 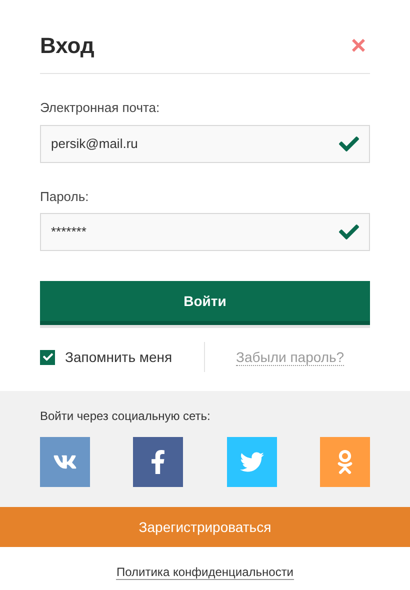 What do you see at coordinates (205, 232) in the screenshot?
I see `input-field: *******` at bounding box center [205, 232].